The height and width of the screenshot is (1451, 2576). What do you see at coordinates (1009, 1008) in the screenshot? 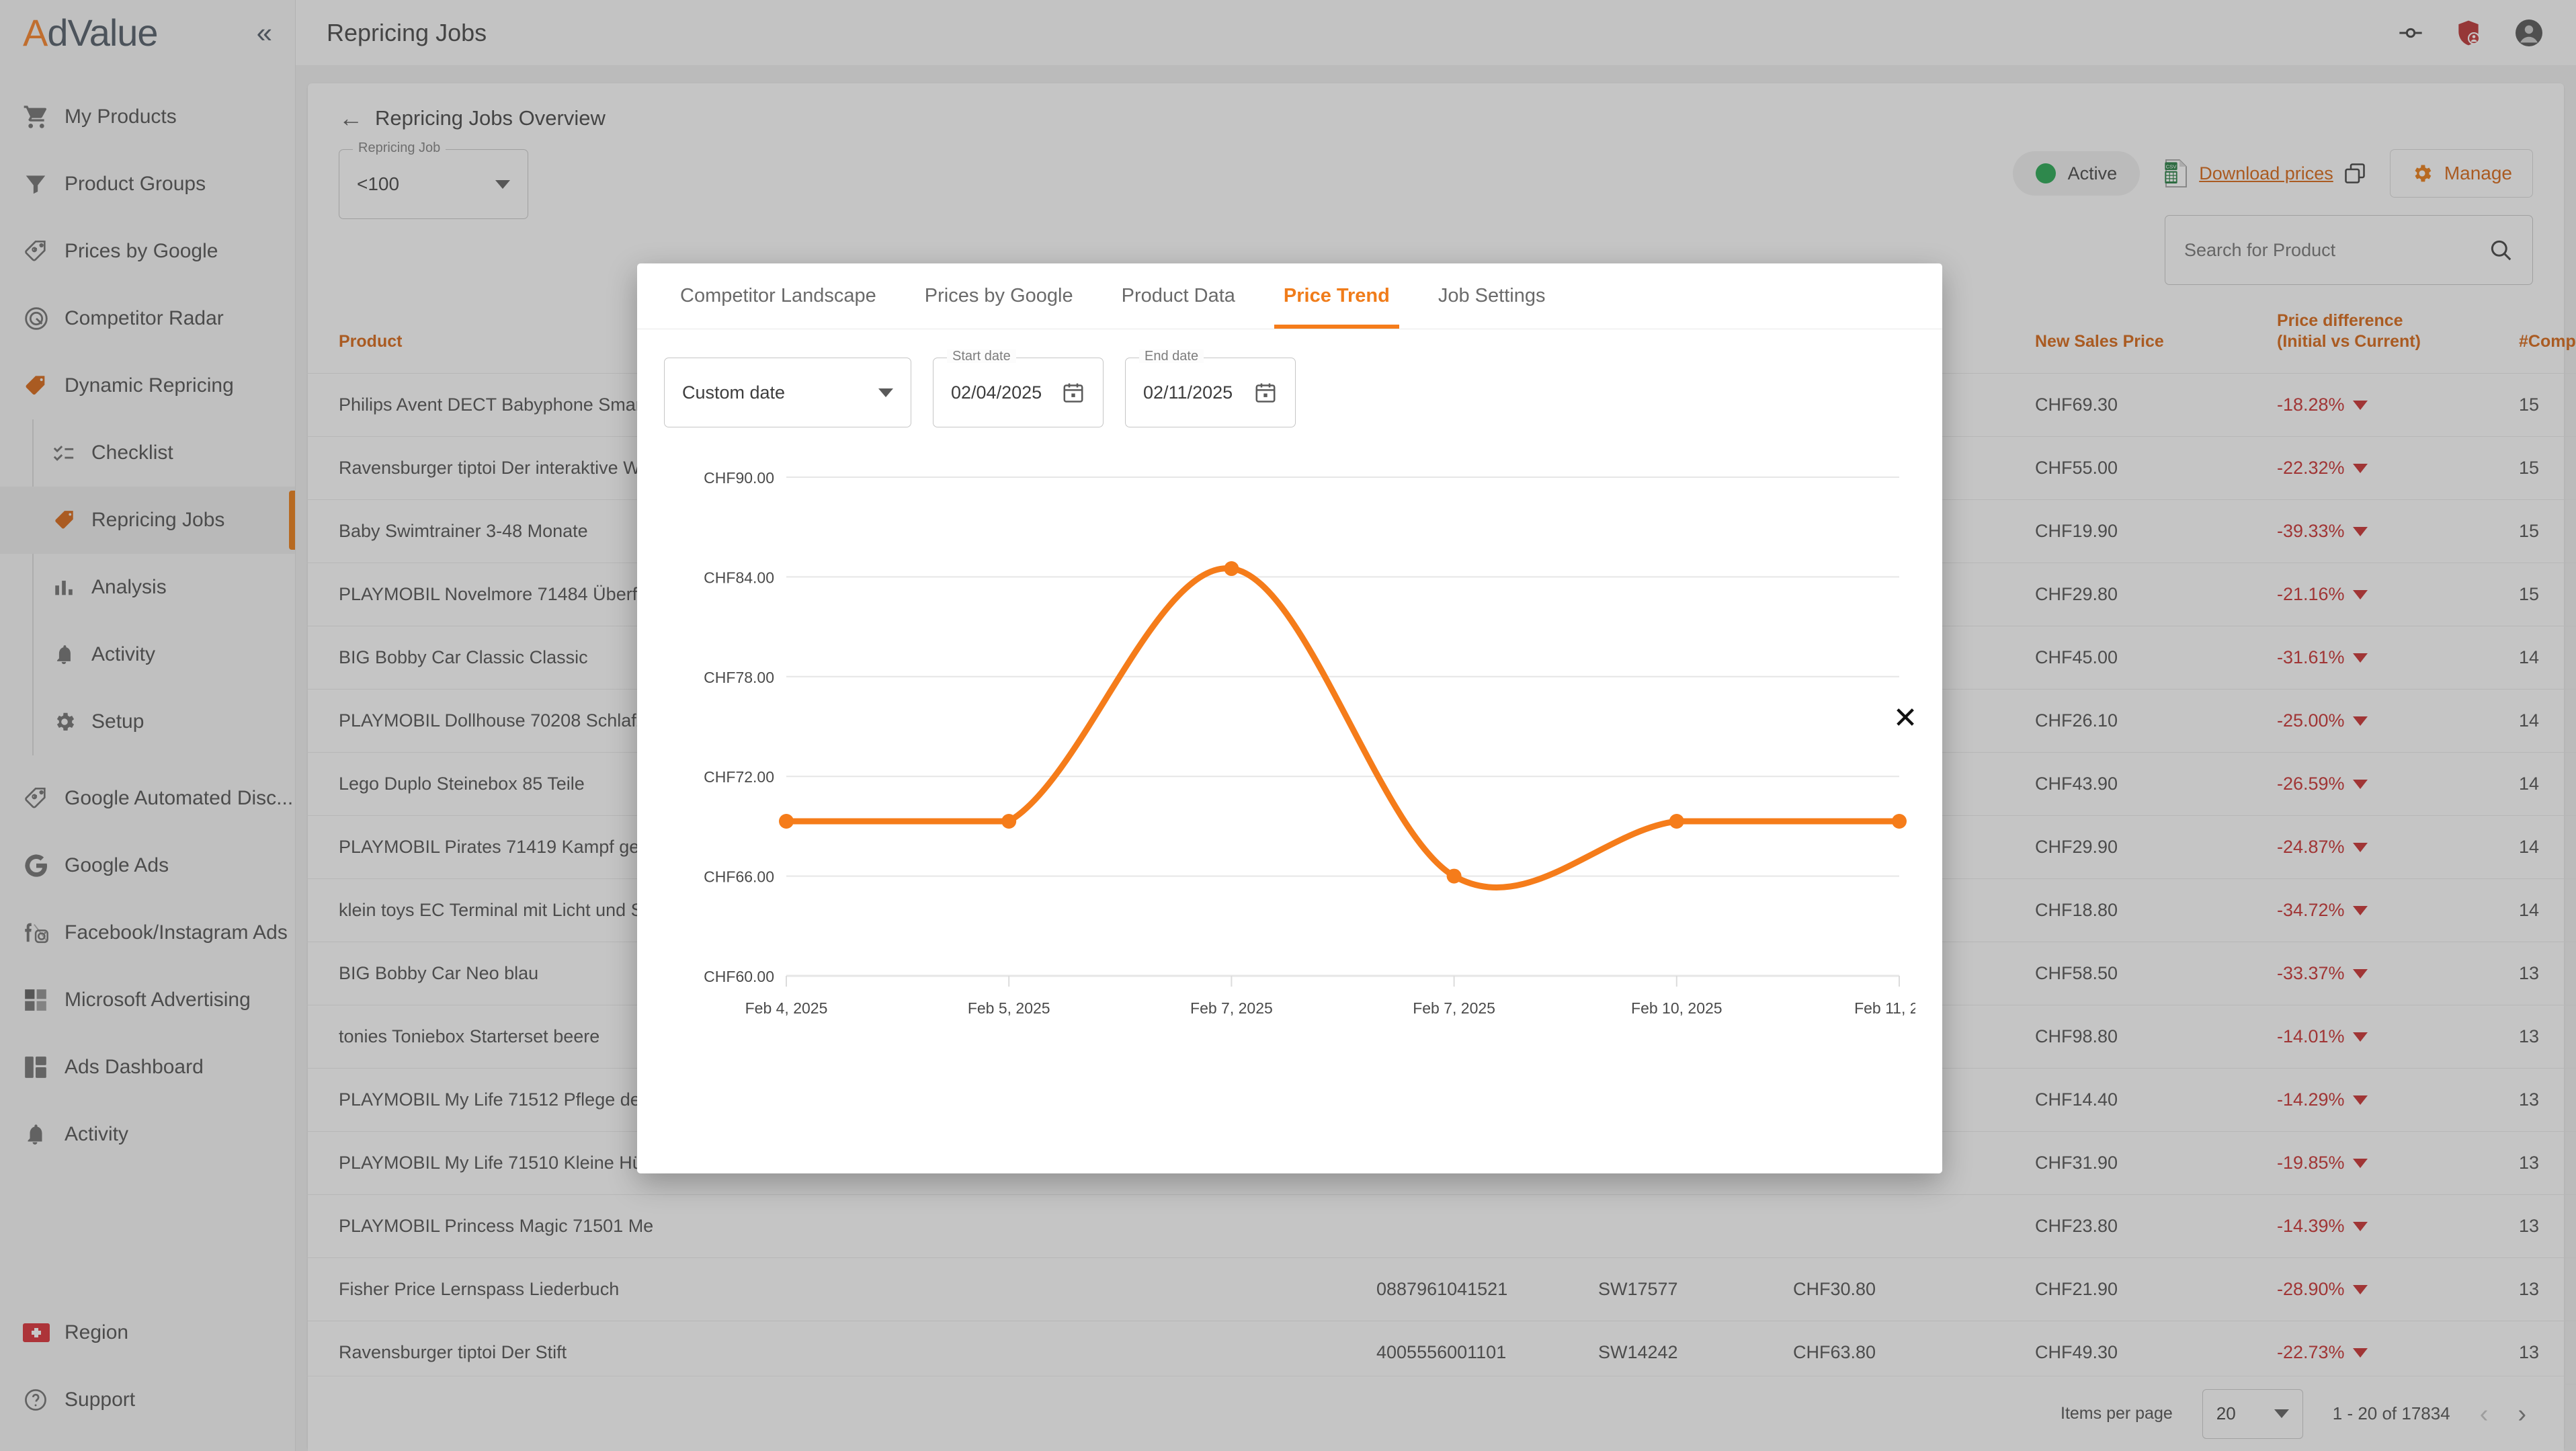
I see `x-axis-tick-label: Feb 5, 2025` at bounding box center [1009, 1008].